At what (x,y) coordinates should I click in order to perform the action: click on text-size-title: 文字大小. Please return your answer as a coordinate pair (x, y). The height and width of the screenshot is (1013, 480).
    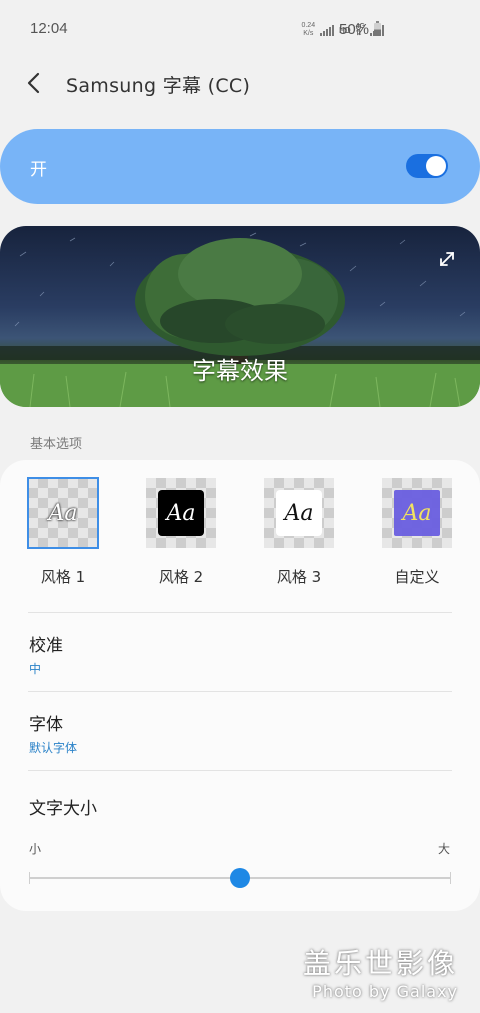
    Looking at the image, I should click on (63, 809).